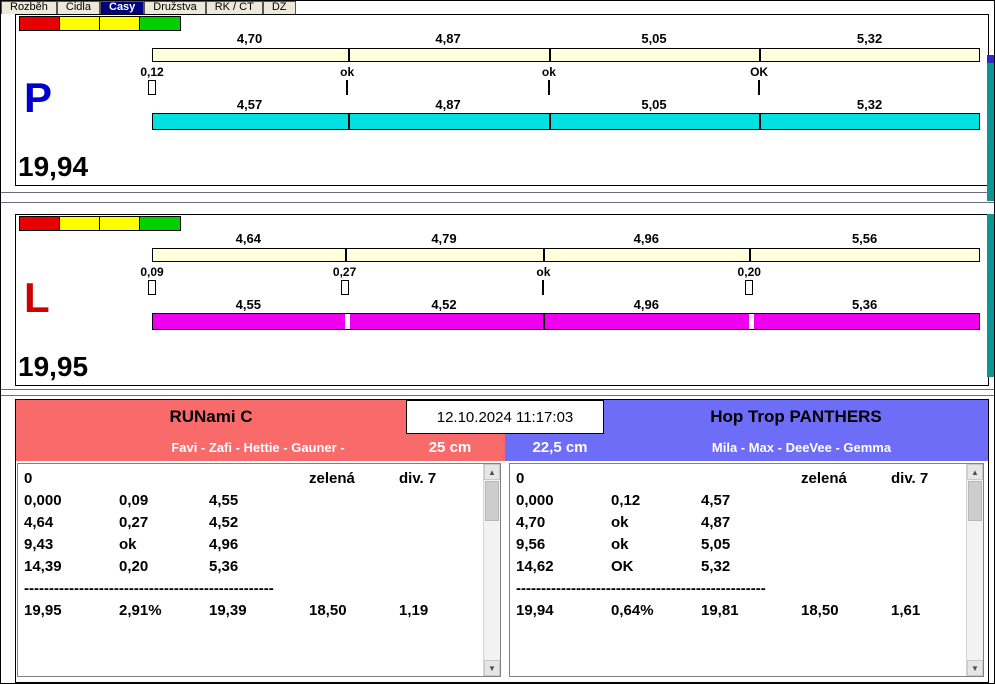  What do you see at coordinates (38, 97) in the screenshot?
I see `lane-letter: P` at bounding box center [38, 97].